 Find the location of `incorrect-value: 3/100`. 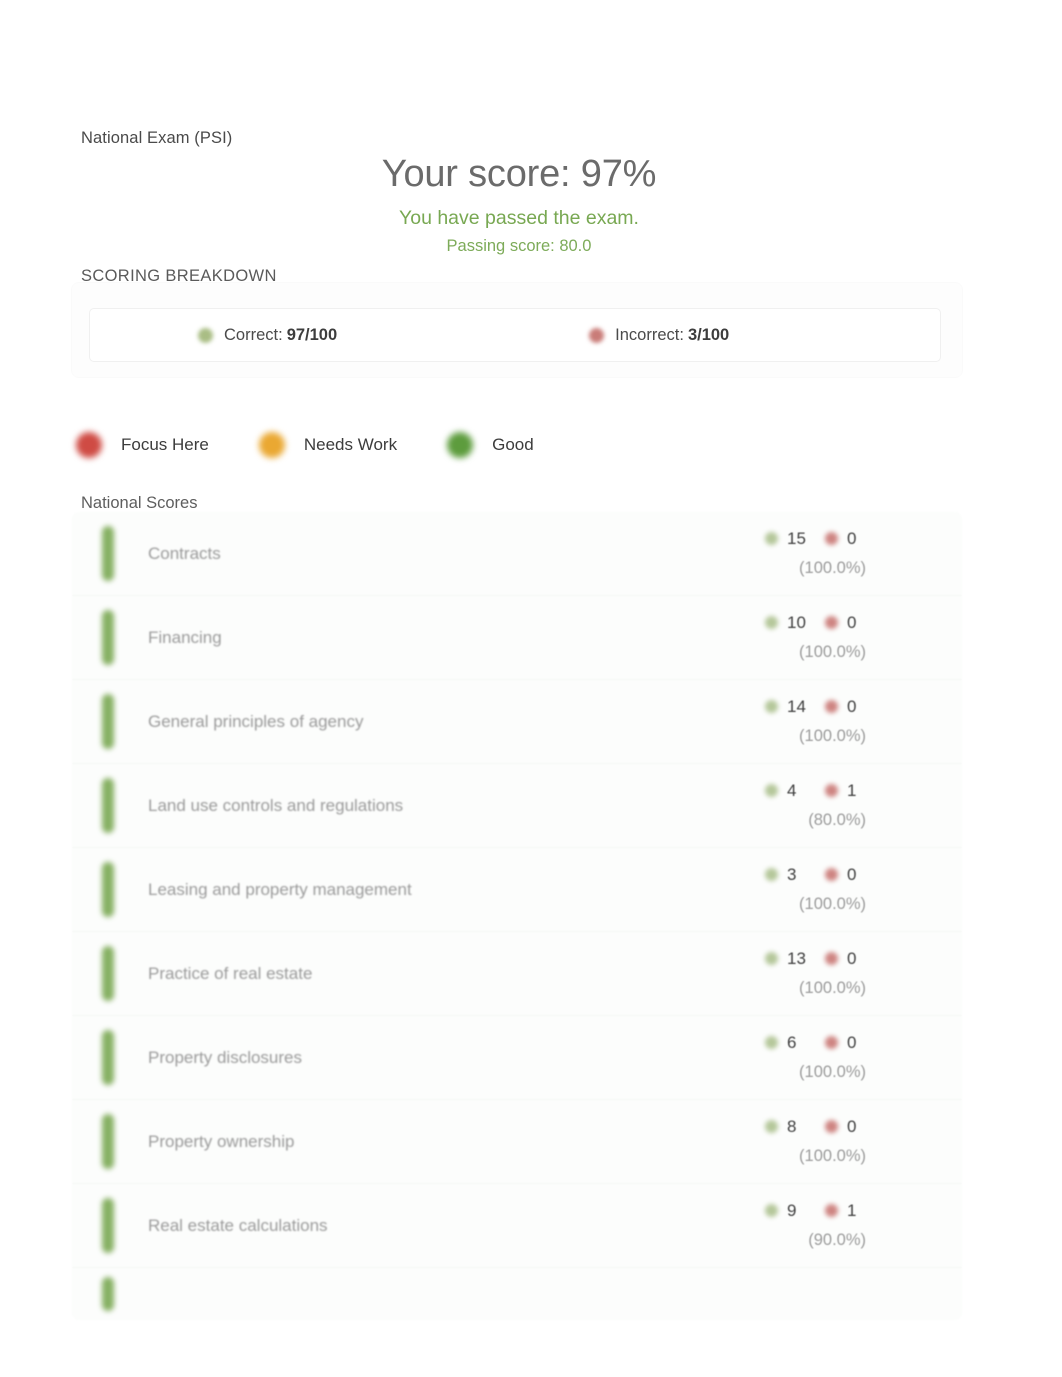

incorrect-value: 3/100 is located at coordinates (708, 334).